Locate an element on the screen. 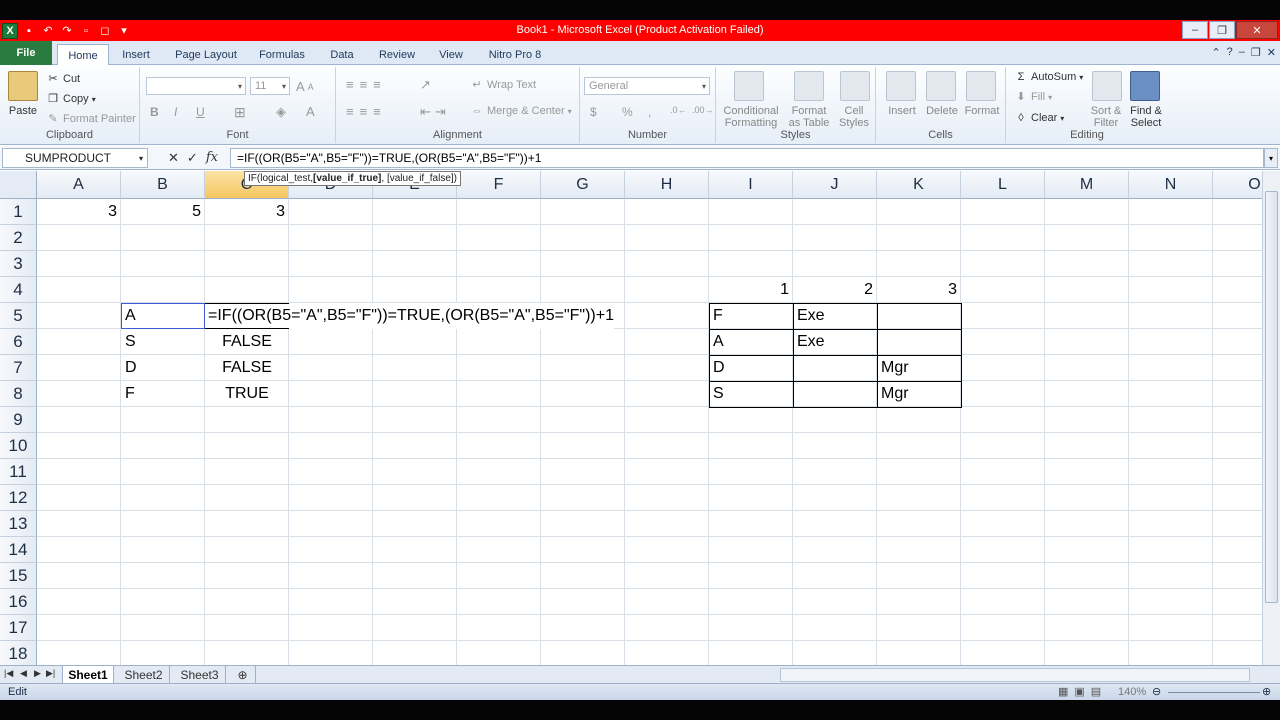 The image size is (1280, 720). cell-I6: A is located at coordinates (751, 342).